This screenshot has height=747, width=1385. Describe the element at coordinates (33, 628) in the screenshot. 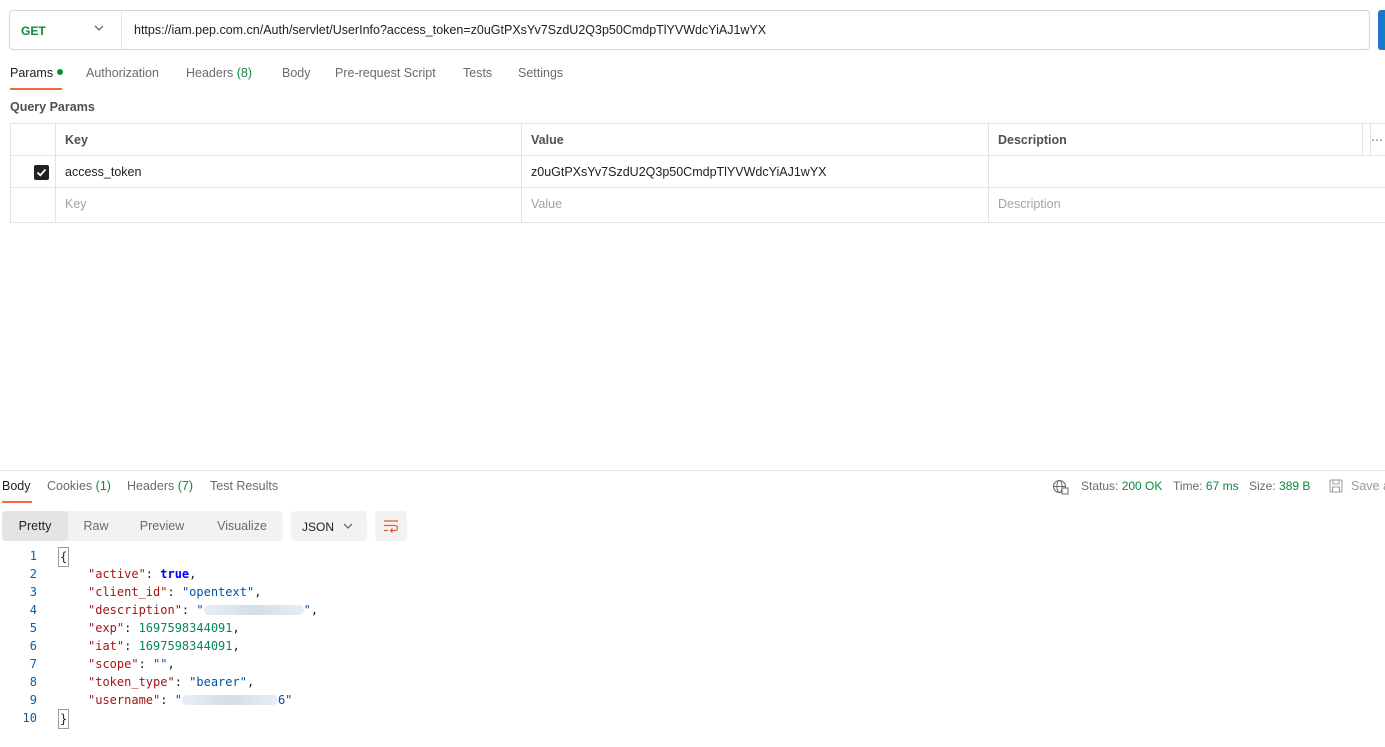

I see `line-number: 5` at that location.